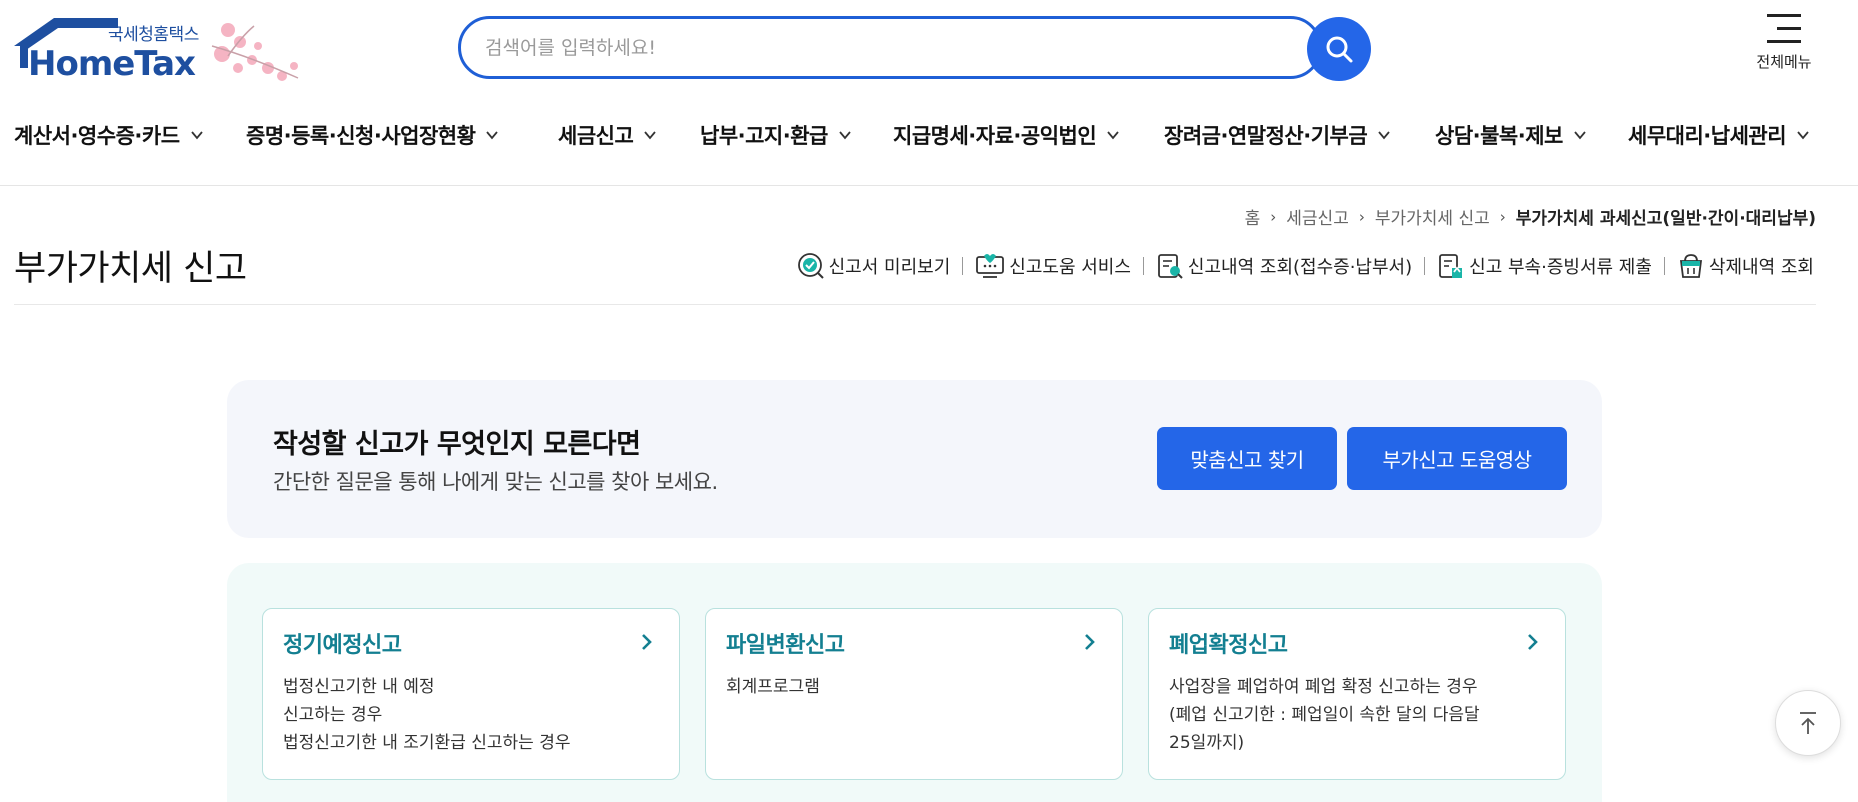 Image resolution: width=1858 pixels, height=802 pixels. I want to click on gnb-item-incentives: 장려금·연말정산·기부금, so click(1277, 135).